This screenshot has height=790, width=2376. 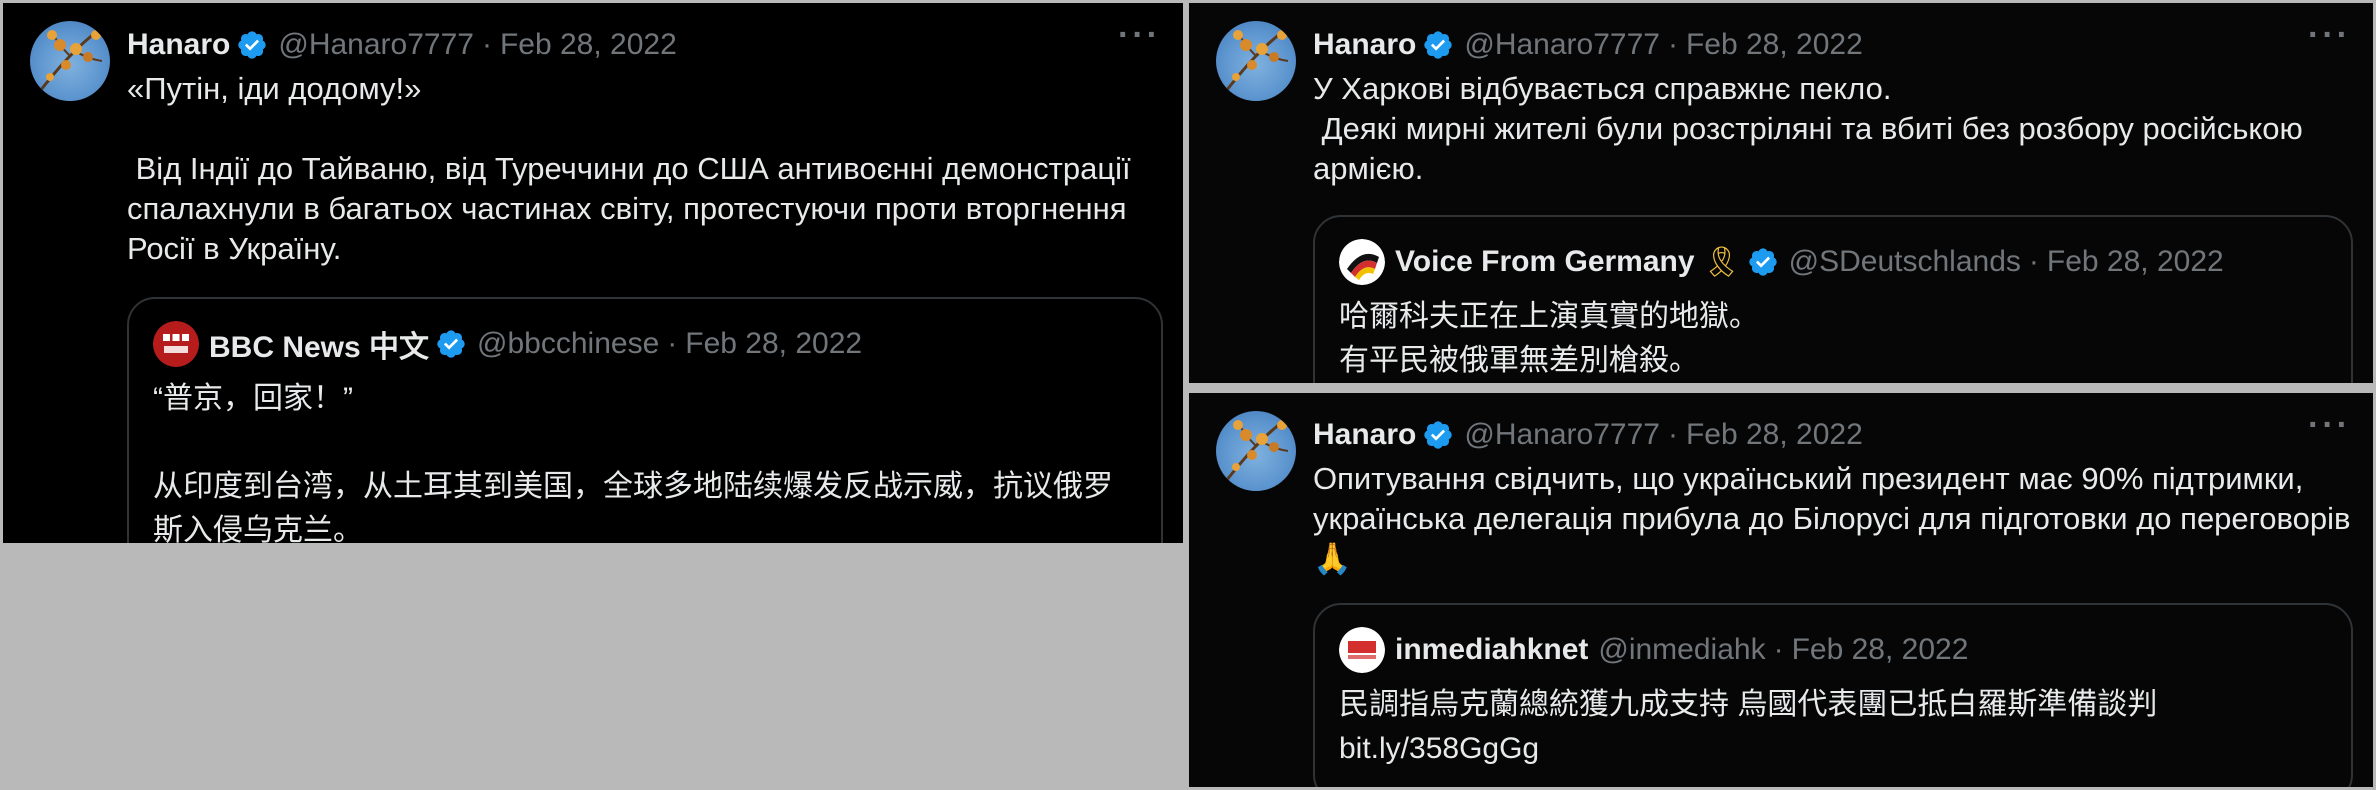 I want to click on quoted-author-handle: @inmediahk, so click(x=1681, y=650).